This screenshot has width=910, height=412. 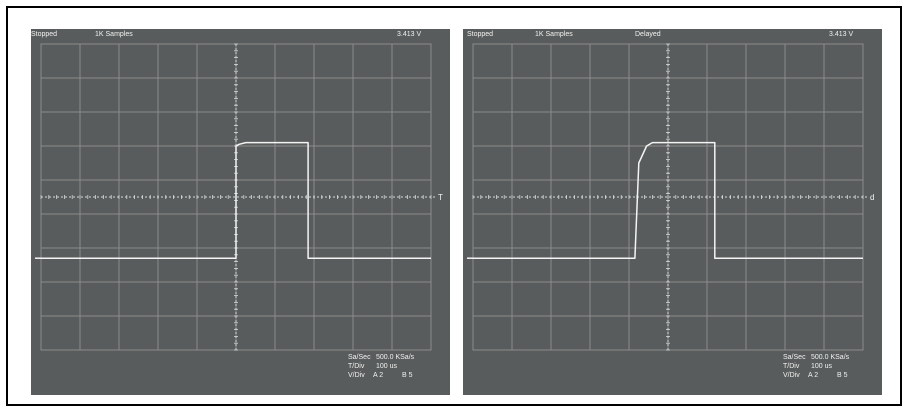 What do you see at coordinates (440, 197) in the screenshot?
I see `trigger-marker: T` at bounding box center [440, 197].